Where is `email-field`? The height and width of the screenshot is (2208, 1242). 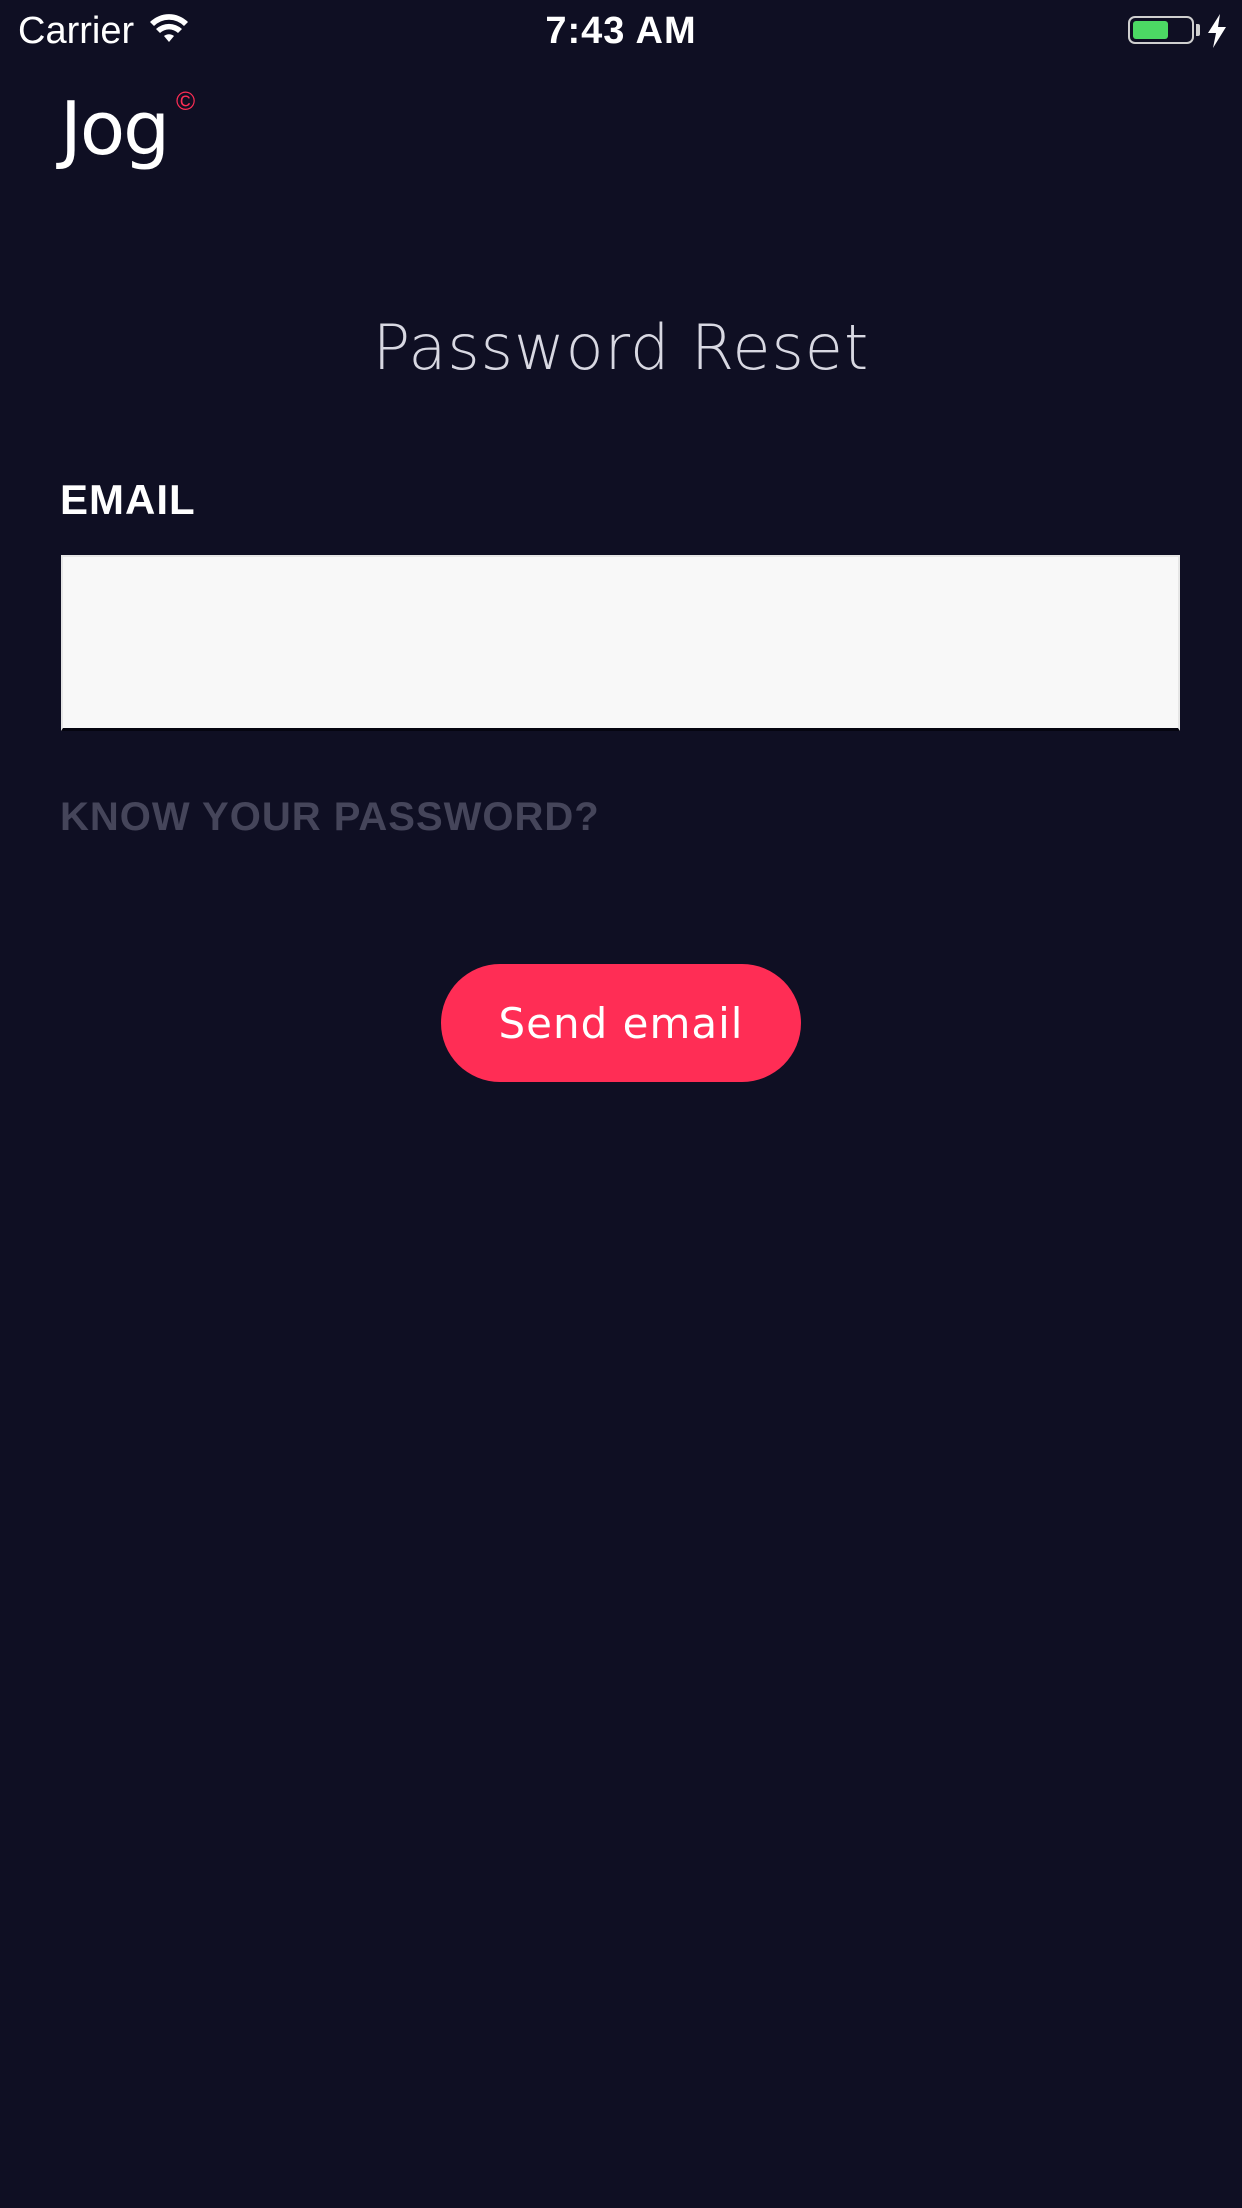
email-field is located at coordinates (620, 643).